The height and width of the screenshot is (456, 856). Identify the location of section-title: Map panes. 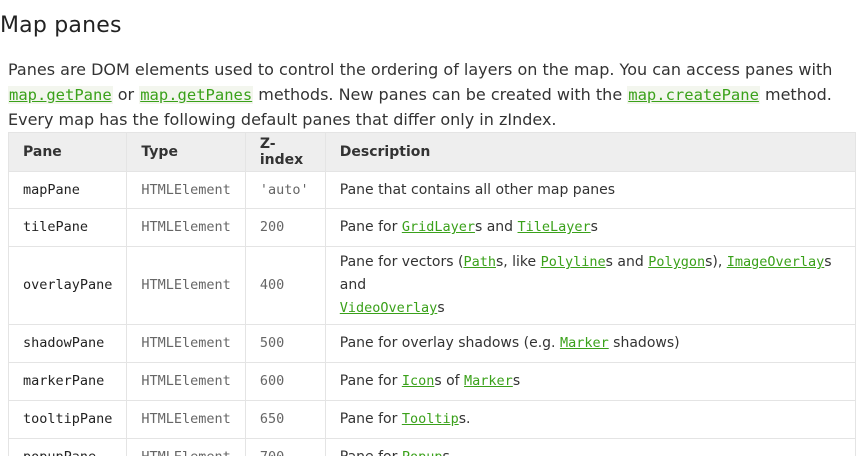
(61, 25).